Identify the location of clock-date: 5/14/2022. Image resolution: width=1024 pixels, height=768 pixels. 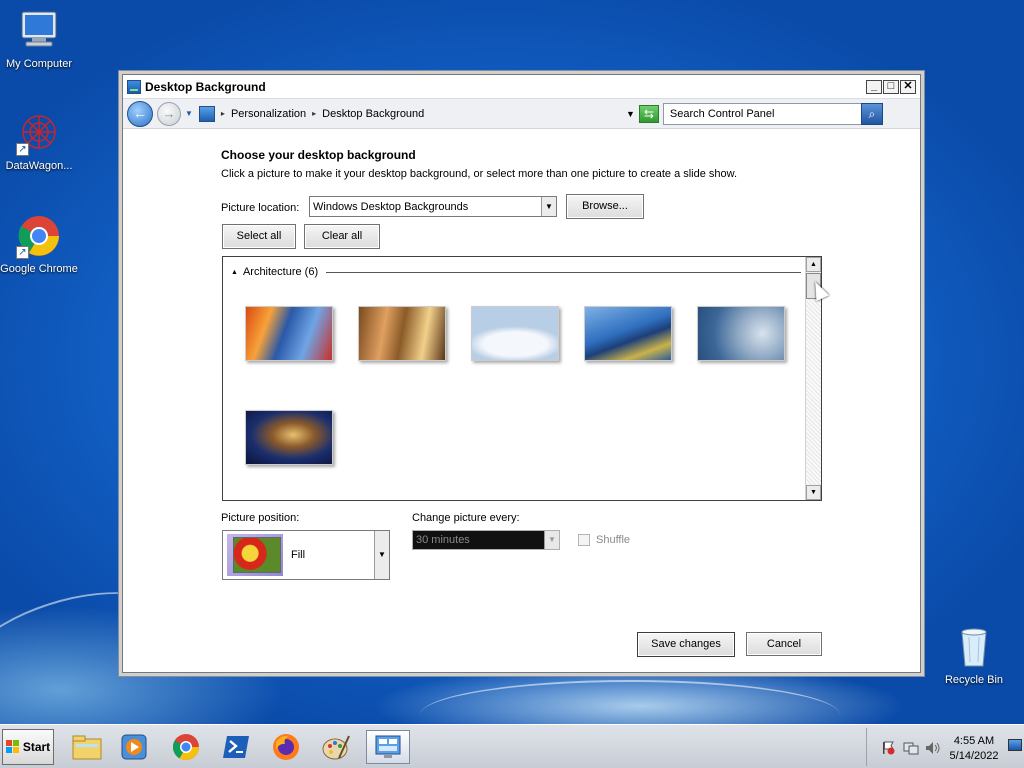
(974, 756).